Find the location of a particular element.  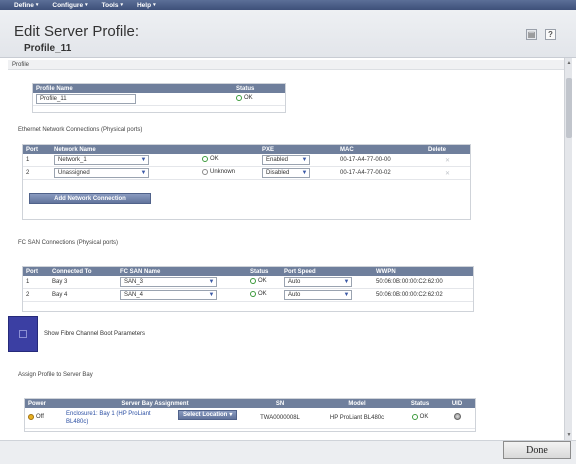

col-wwpn: WWPN is located at coordinates (423, 271).